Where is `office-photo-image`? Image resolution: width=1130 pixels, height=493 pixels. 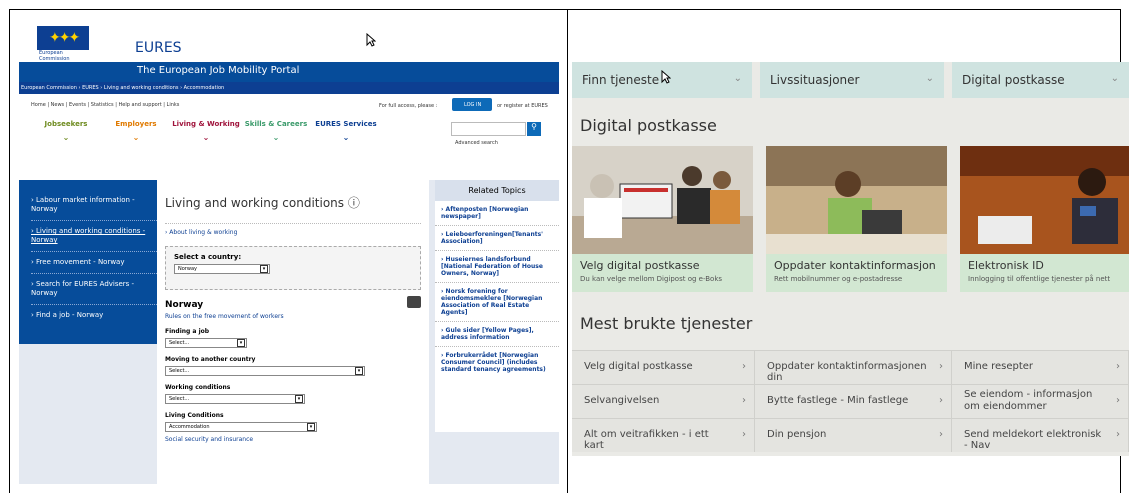 office-photo-image is located at coordinates (662, 200).